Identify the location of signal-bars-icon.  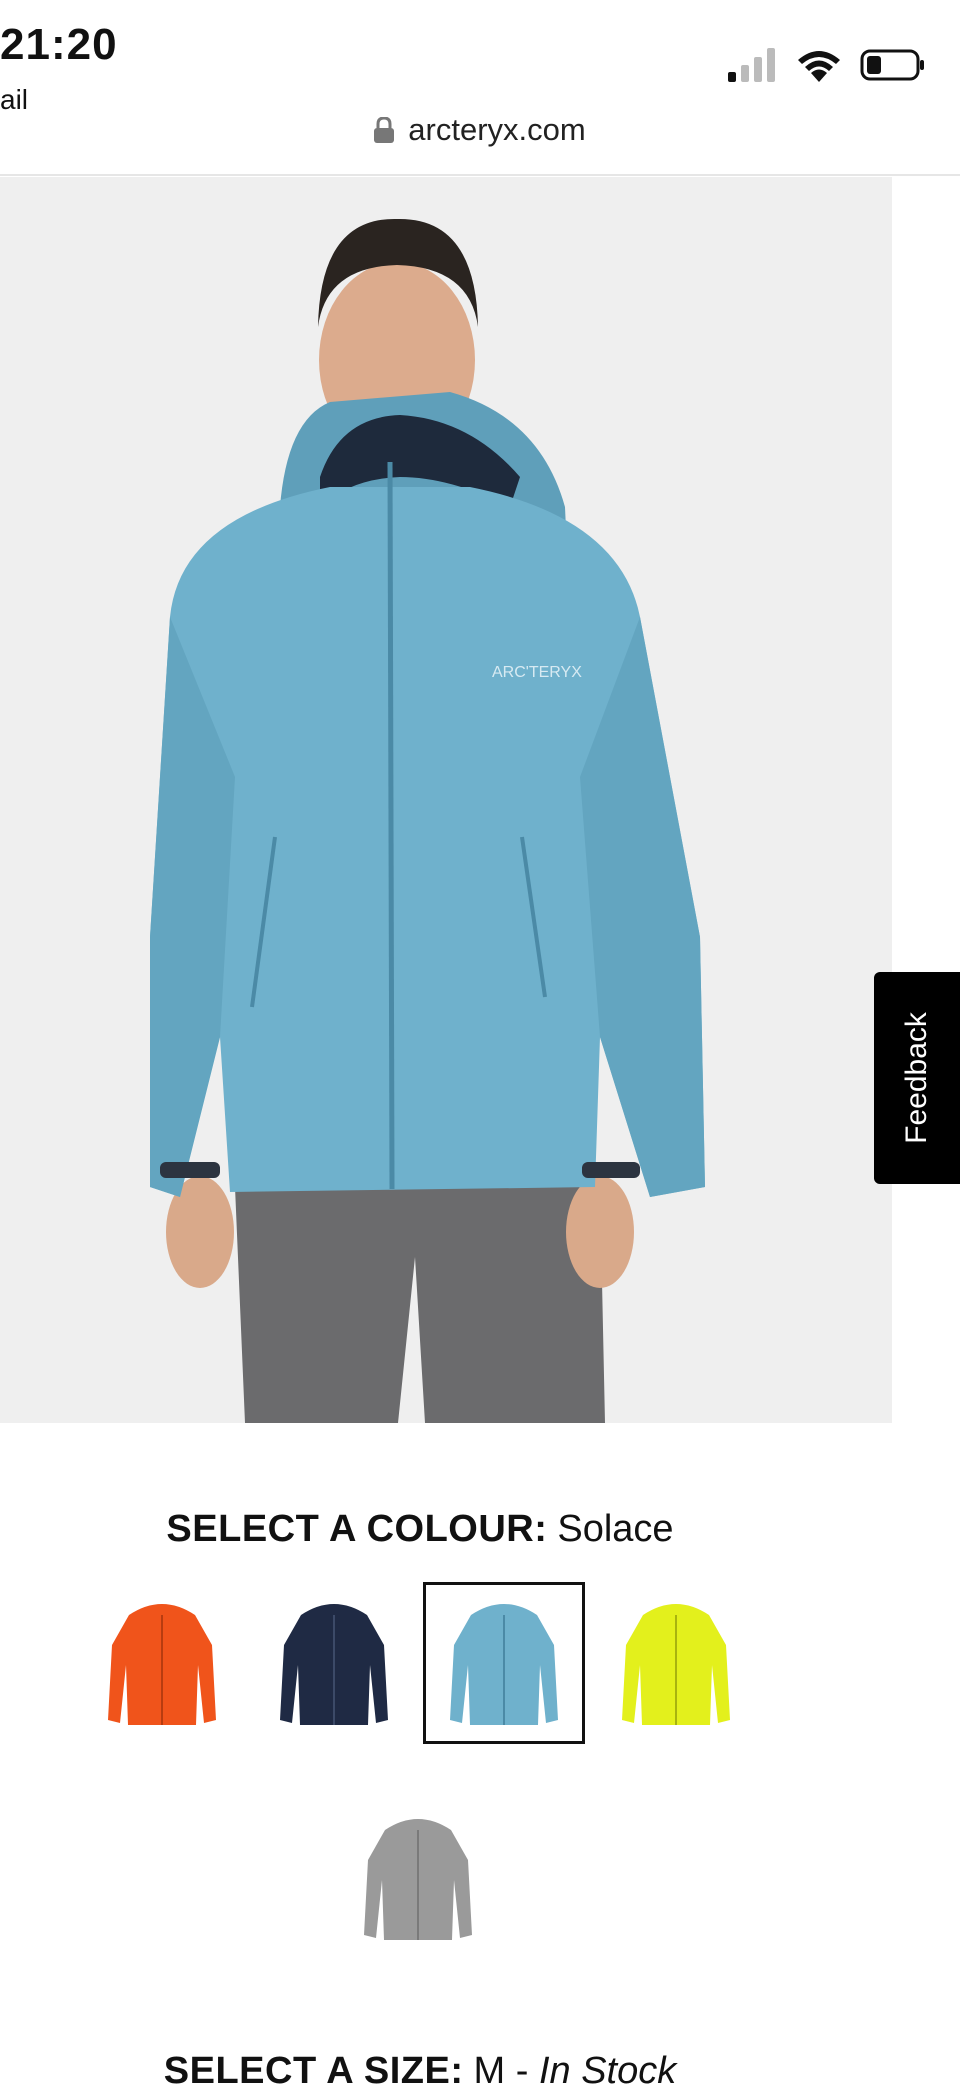
(751, 65).